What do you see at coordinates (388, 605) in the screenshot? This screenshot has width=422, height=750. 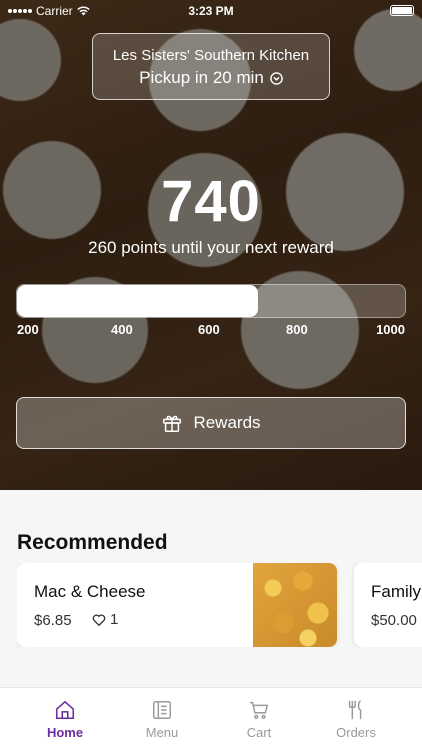 I see `recommended-card: Family $50.00` at bounding box center [388, 605].